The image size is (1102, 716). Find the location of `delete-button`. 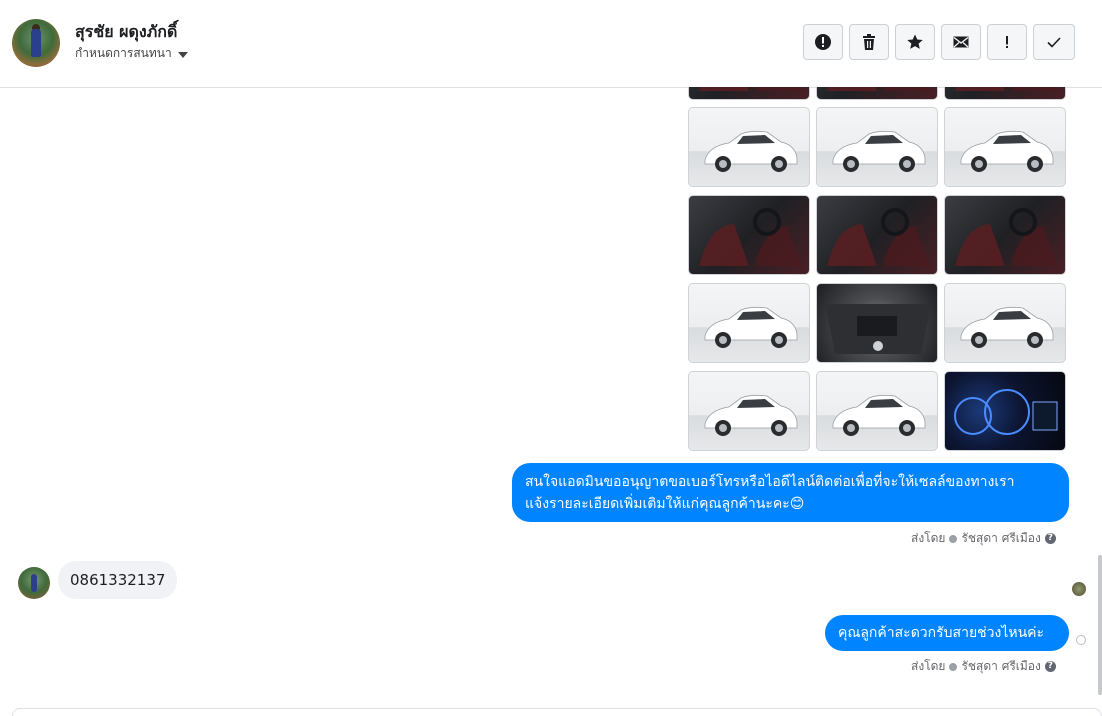

delete-button is located at coordinates (869, 42).